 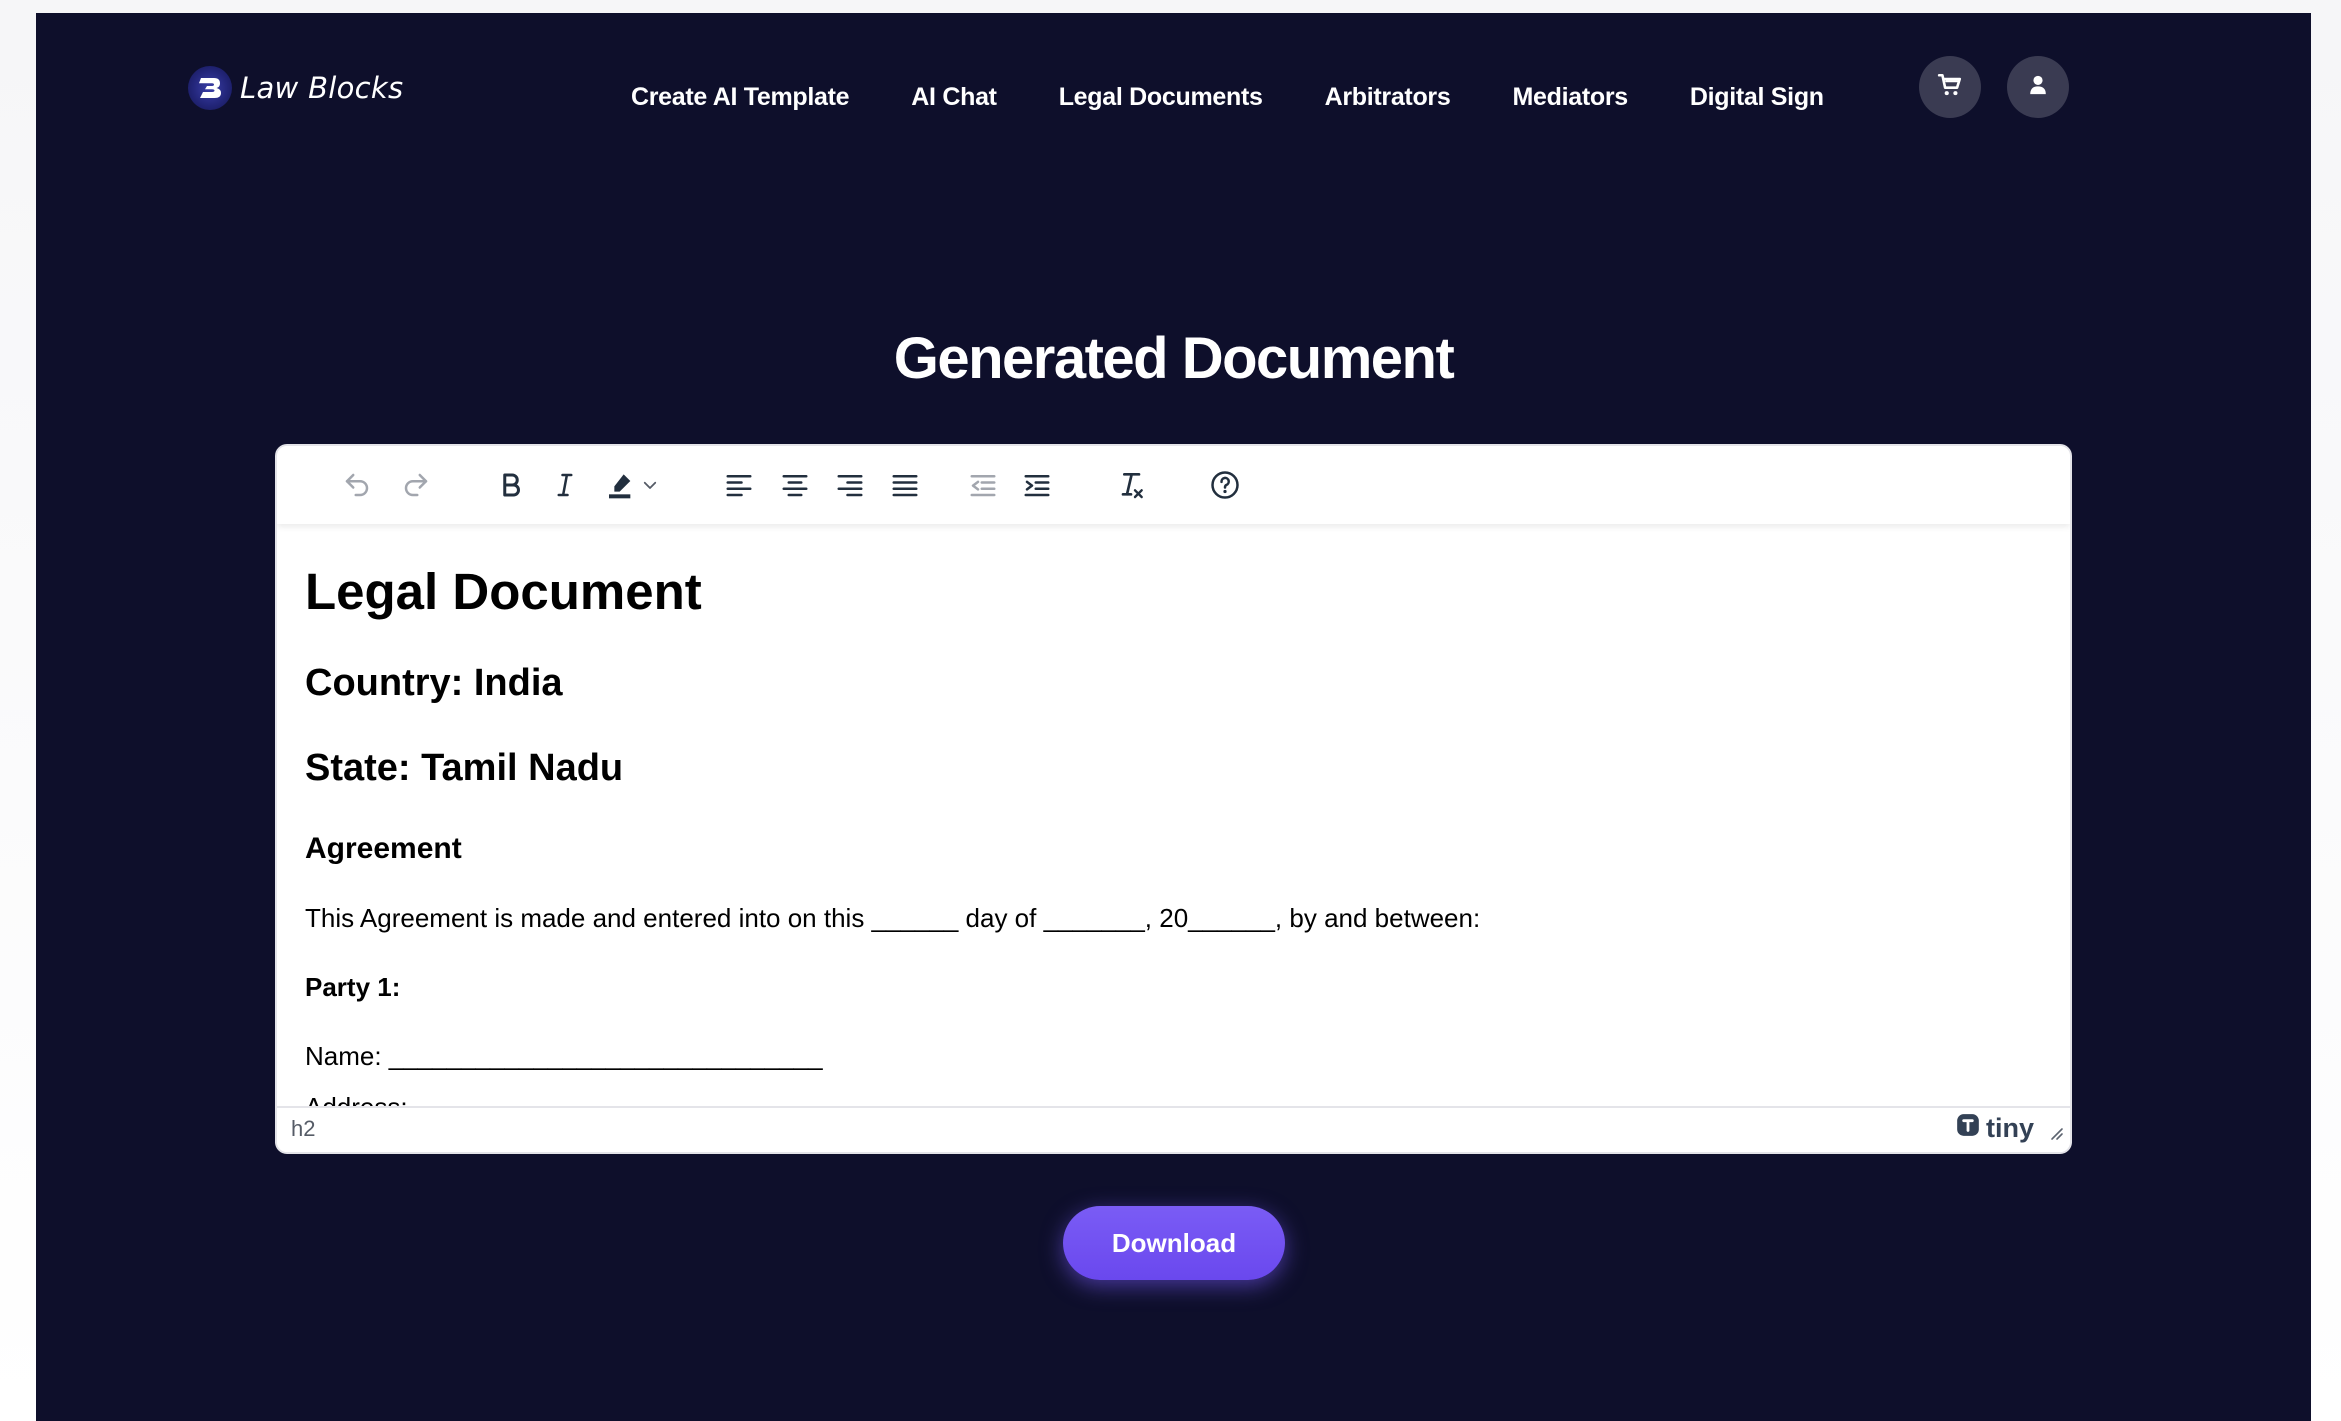 I want to click on account-button, so click(x=2038, y=87).